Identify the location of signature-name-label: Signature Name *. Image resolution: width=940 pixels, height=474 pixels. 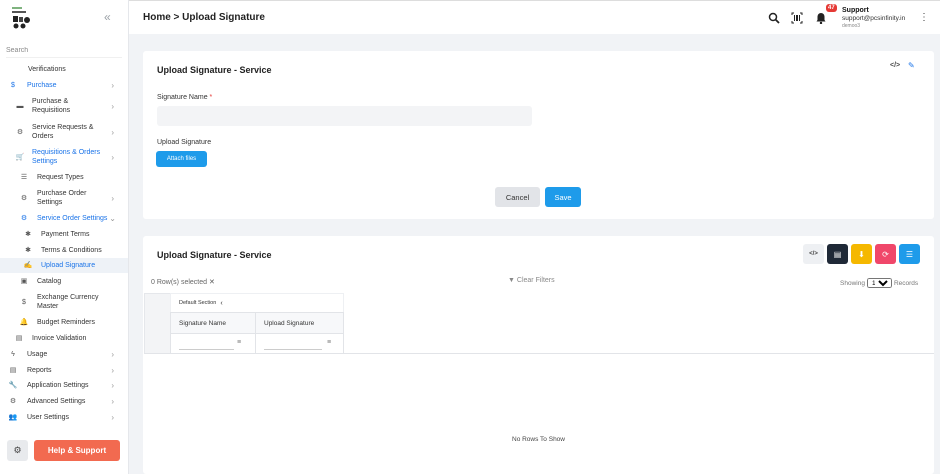
(184, 97).